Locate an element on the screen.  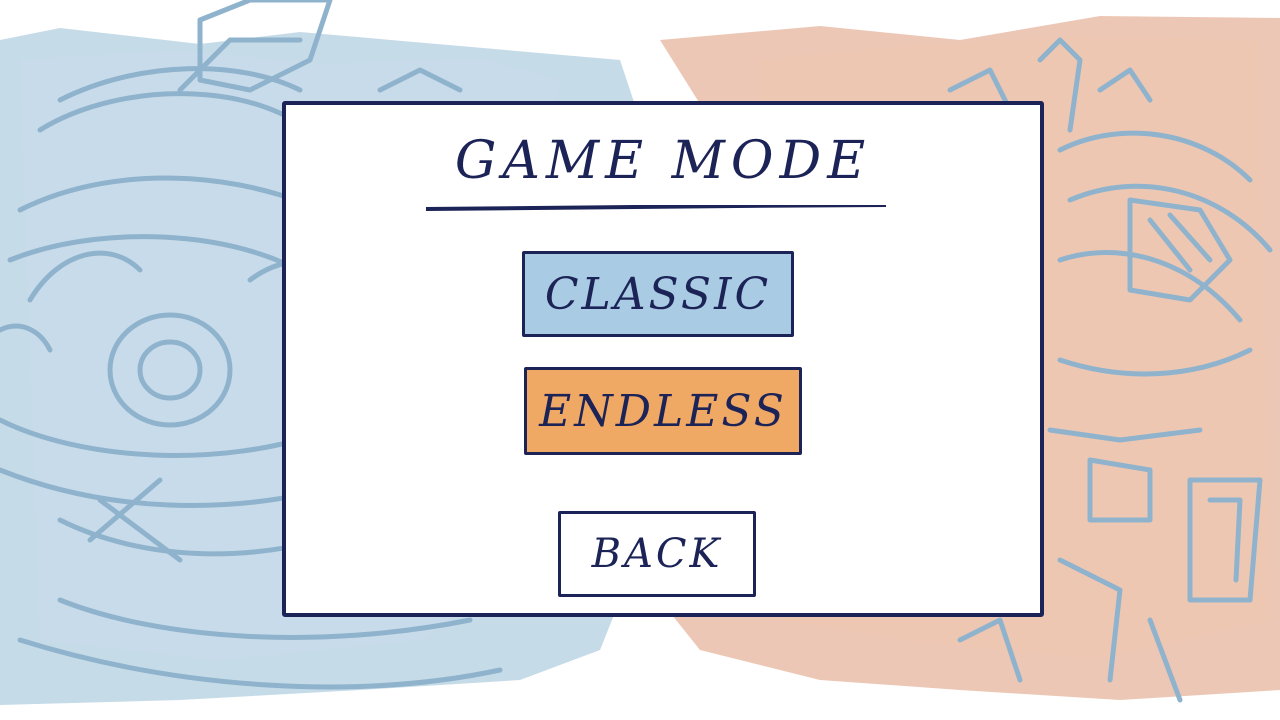
back-button-label: BACK is located at coordinates (657, 554).